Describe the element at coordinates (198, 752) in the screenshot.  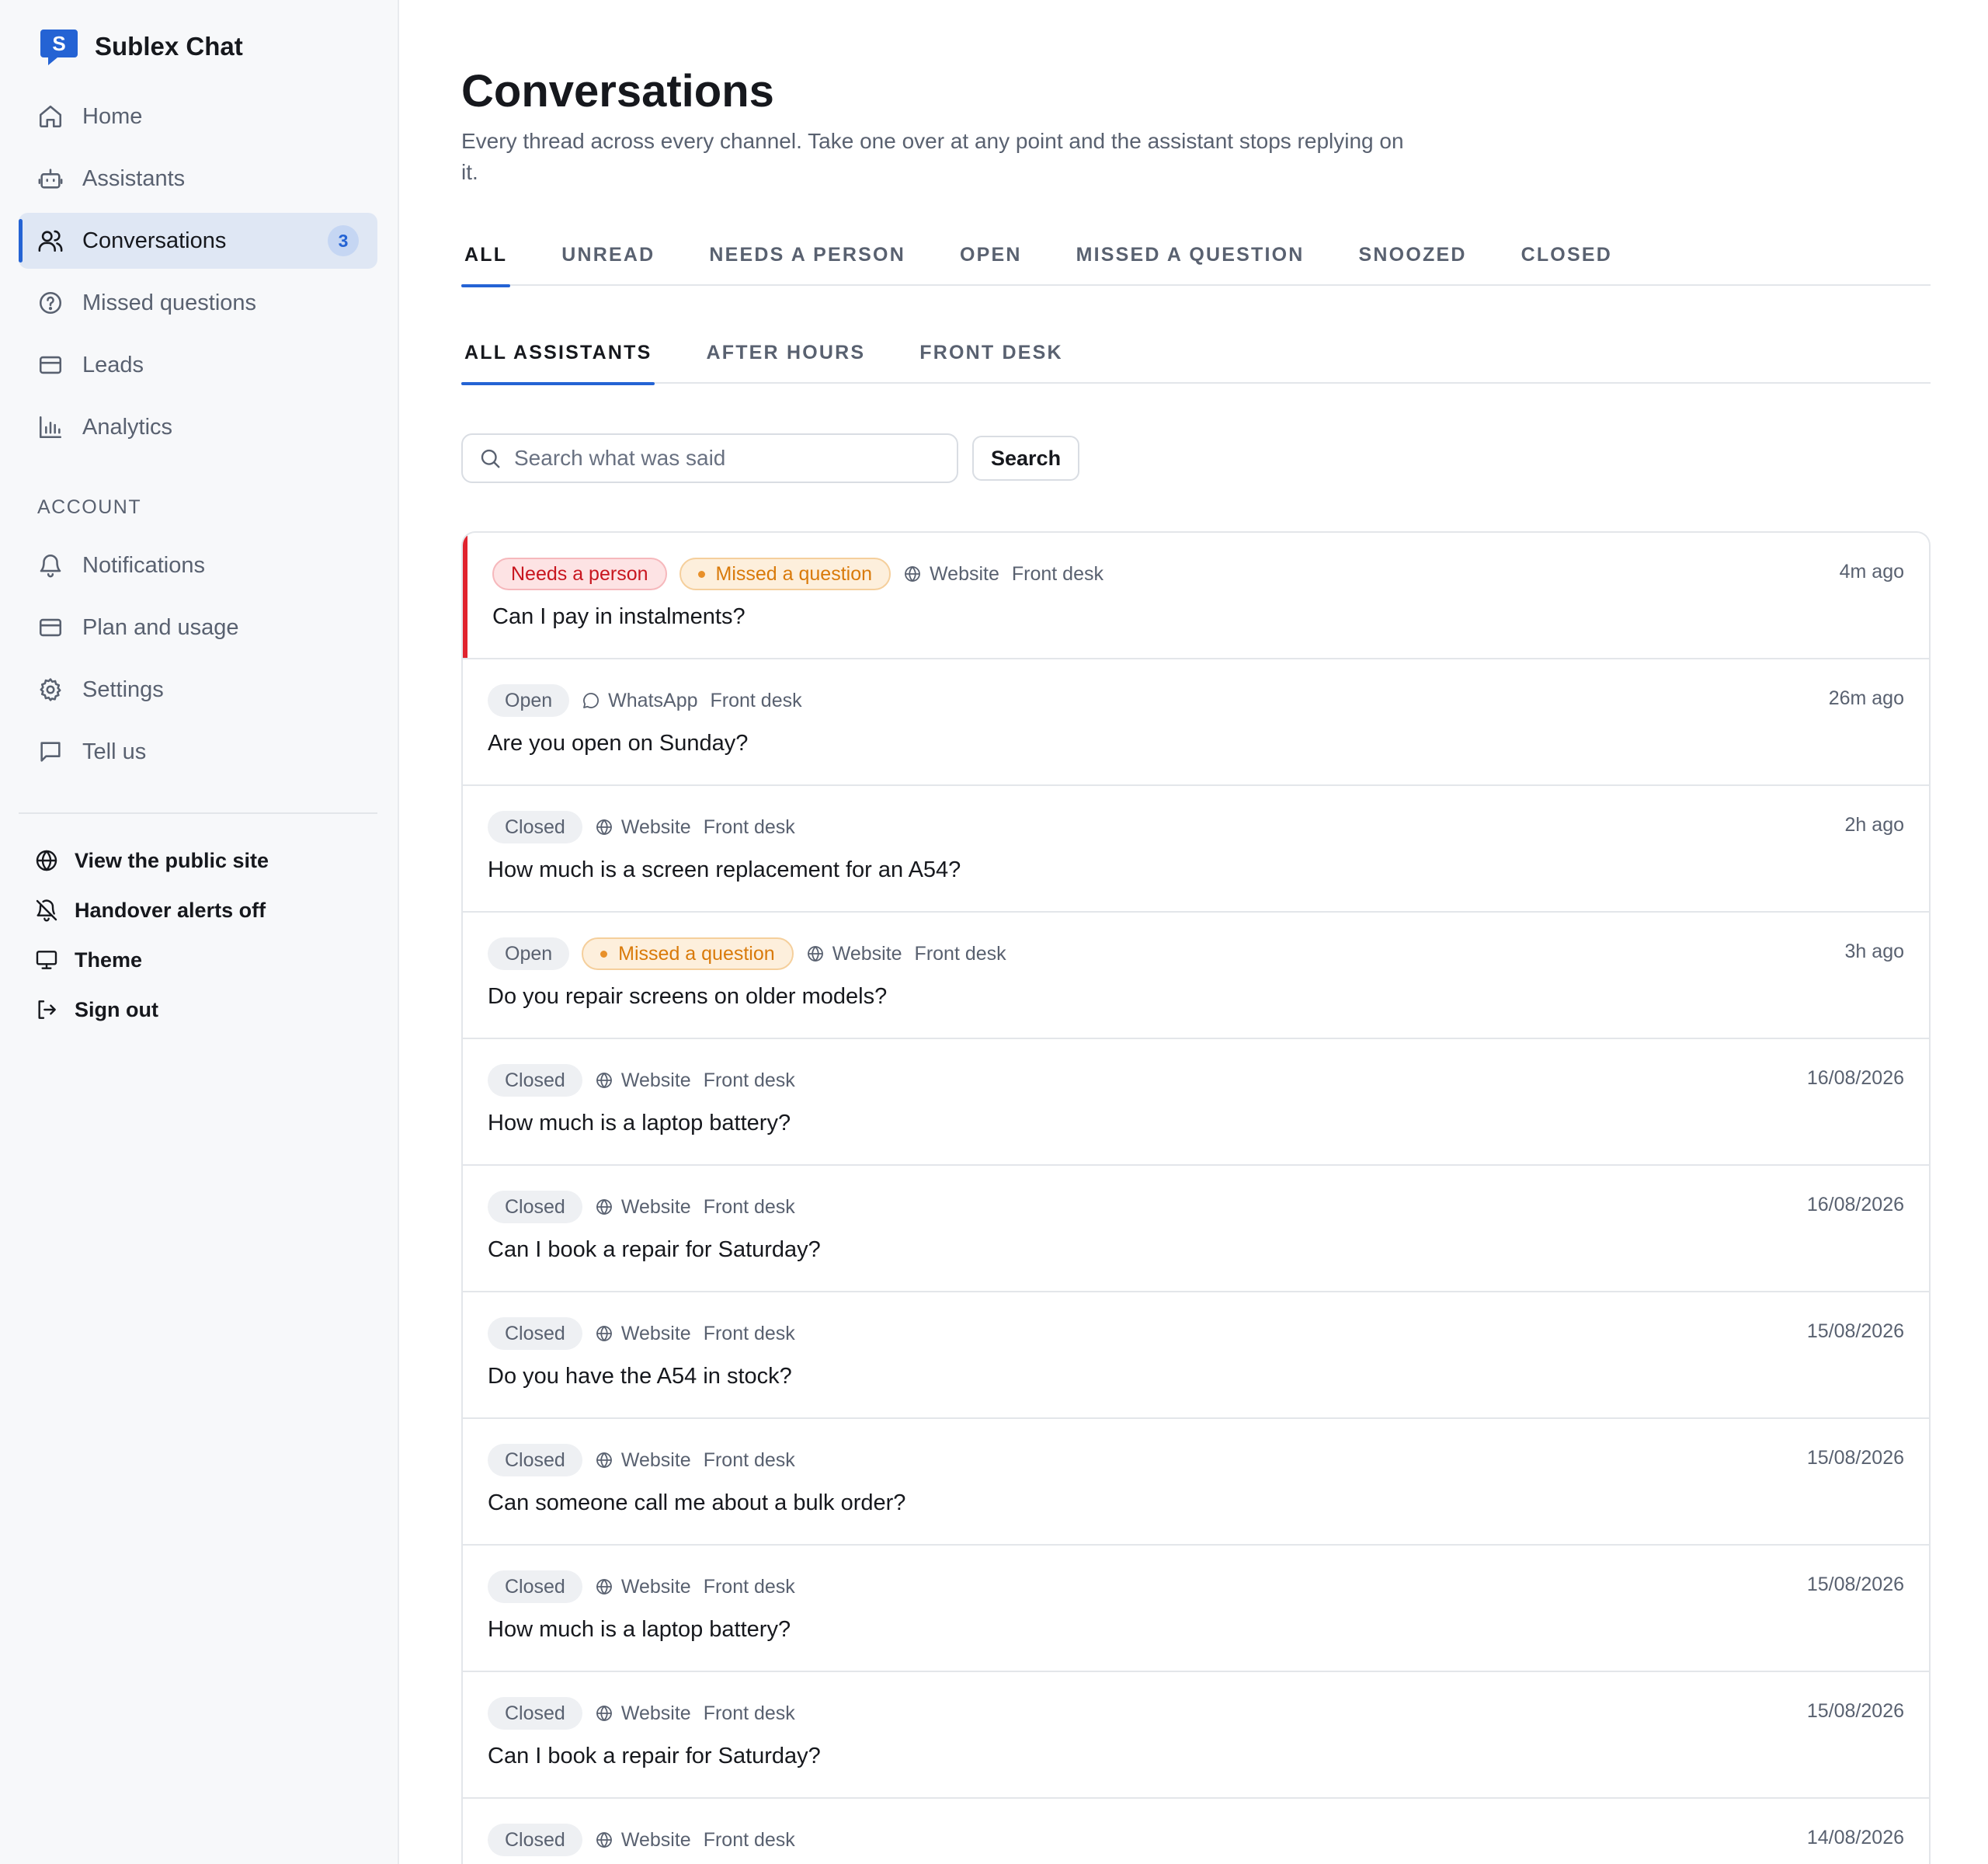
I see `sidebar-item-tell-us: Tell us` at that location.